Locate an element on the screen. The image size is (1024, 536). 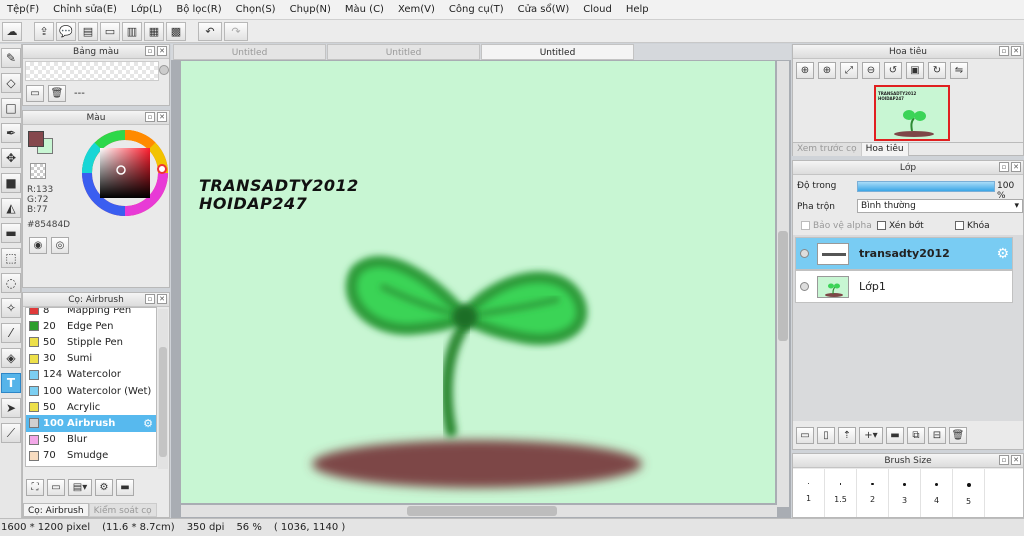
layer-row-lop1: Lớp1 is located at coordinates (904, 286).